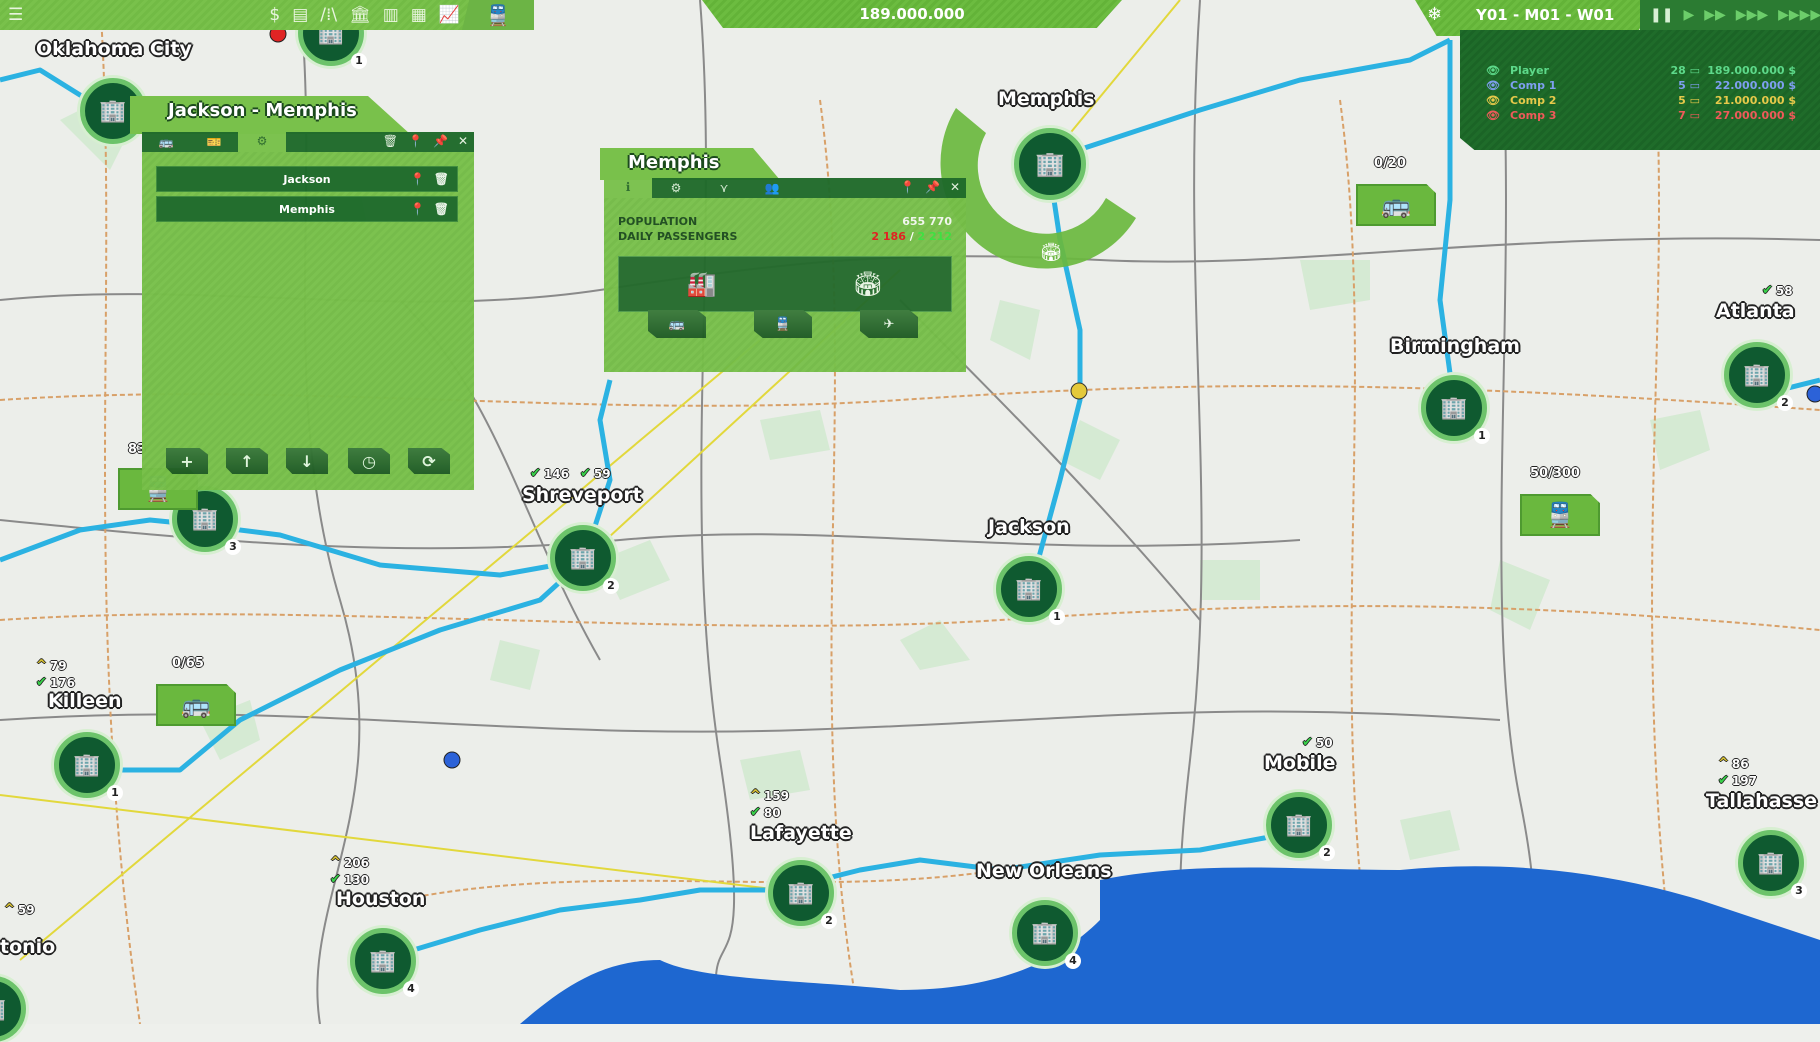  Describe the element at coordinates (802, 894) in the screenshot. I see `city-node-lafayette: 🏢 2` at that location.